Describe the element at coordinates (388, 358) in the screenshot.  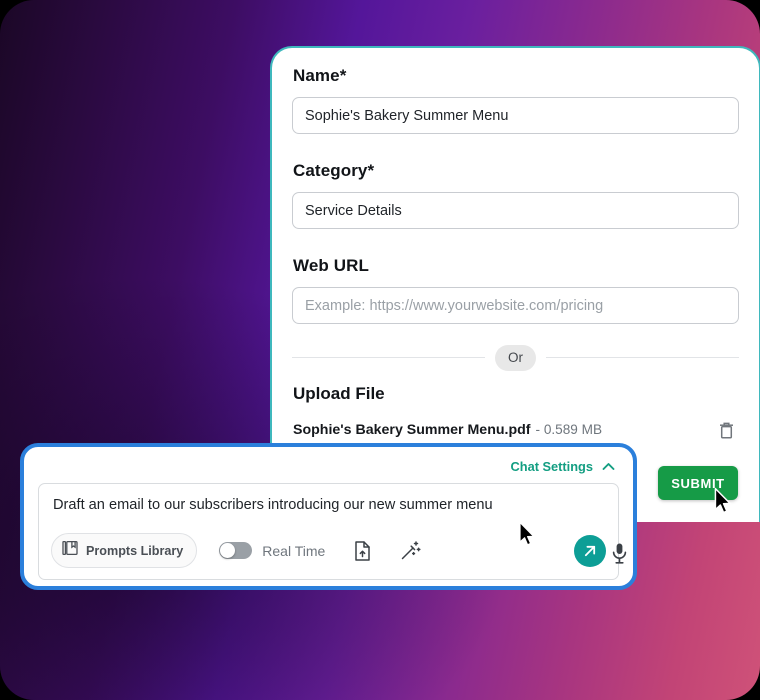
I see `divider-line-left` at that location.